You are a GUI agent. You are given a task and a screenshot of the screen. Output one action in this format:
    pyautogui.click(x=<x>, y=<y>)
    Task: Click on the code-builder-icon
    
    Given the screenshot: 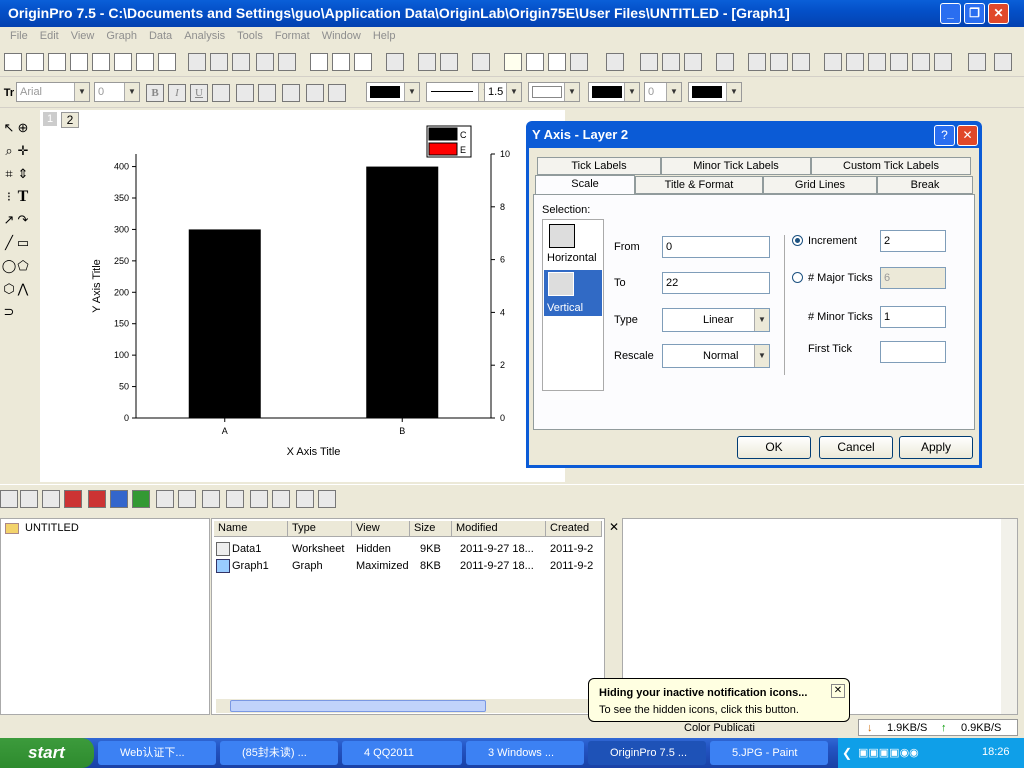 What is the action you would take?
    pyautogui.click(x=557, y=62)
    